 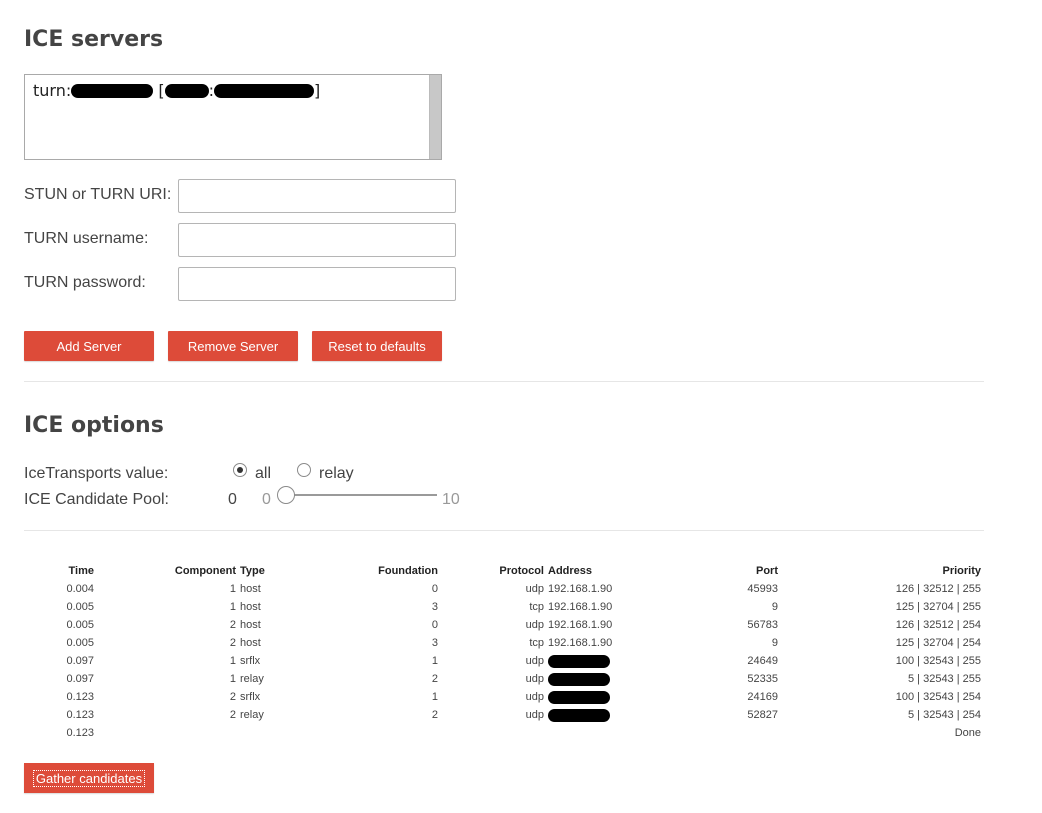 What do you see at coordinates (767, 571) in the screenshot?
I see `header-port: Port` at bounding box center [767, 571].